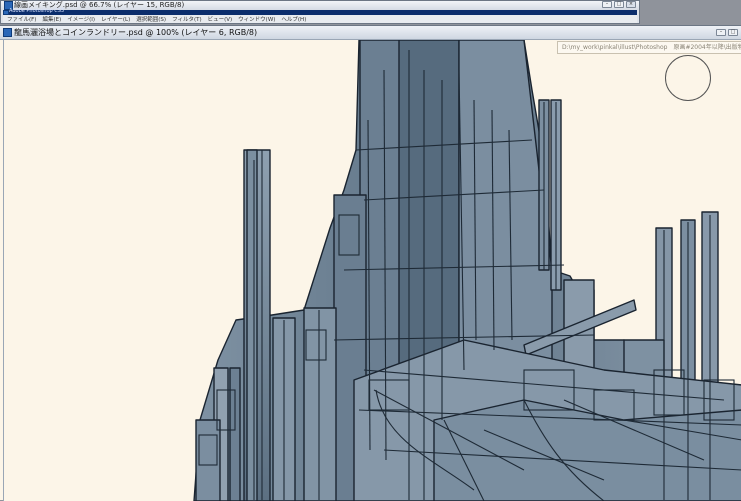 The image size is (741, 501). Describe the element at coordinates (115, 19) in the screenshot. I see `menu-item: レイヤー(L)` at that location.